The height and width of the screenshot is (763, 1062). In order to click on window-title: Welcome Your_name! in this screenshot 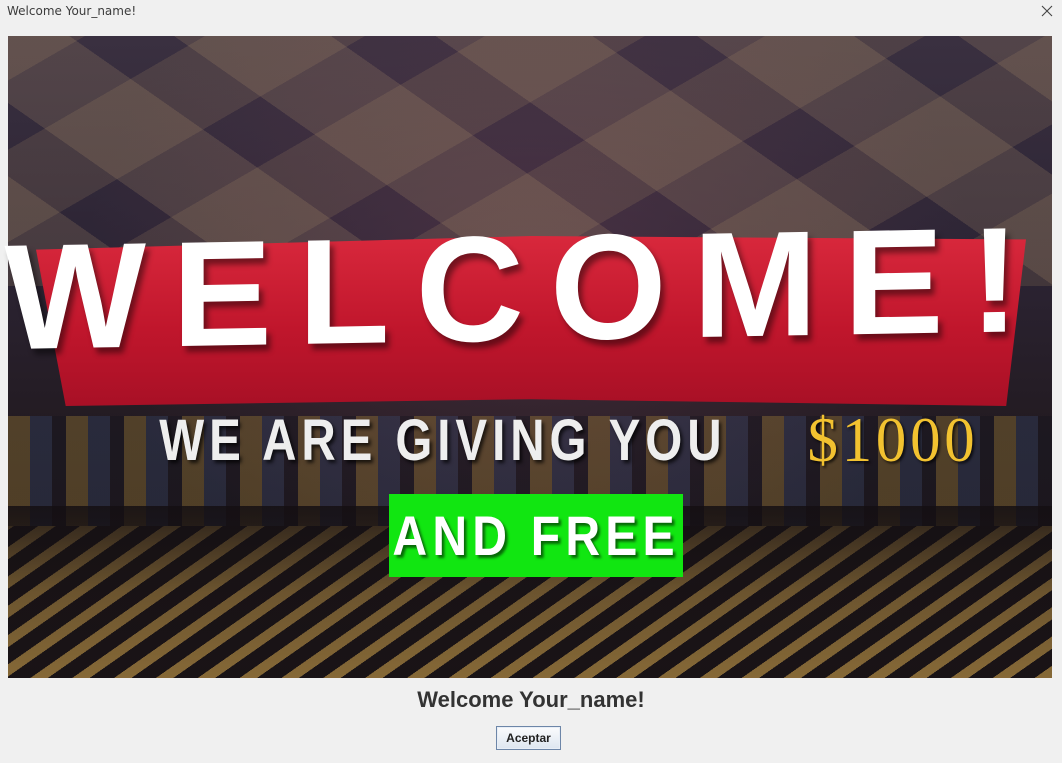, I will do `click(72, 11)`.